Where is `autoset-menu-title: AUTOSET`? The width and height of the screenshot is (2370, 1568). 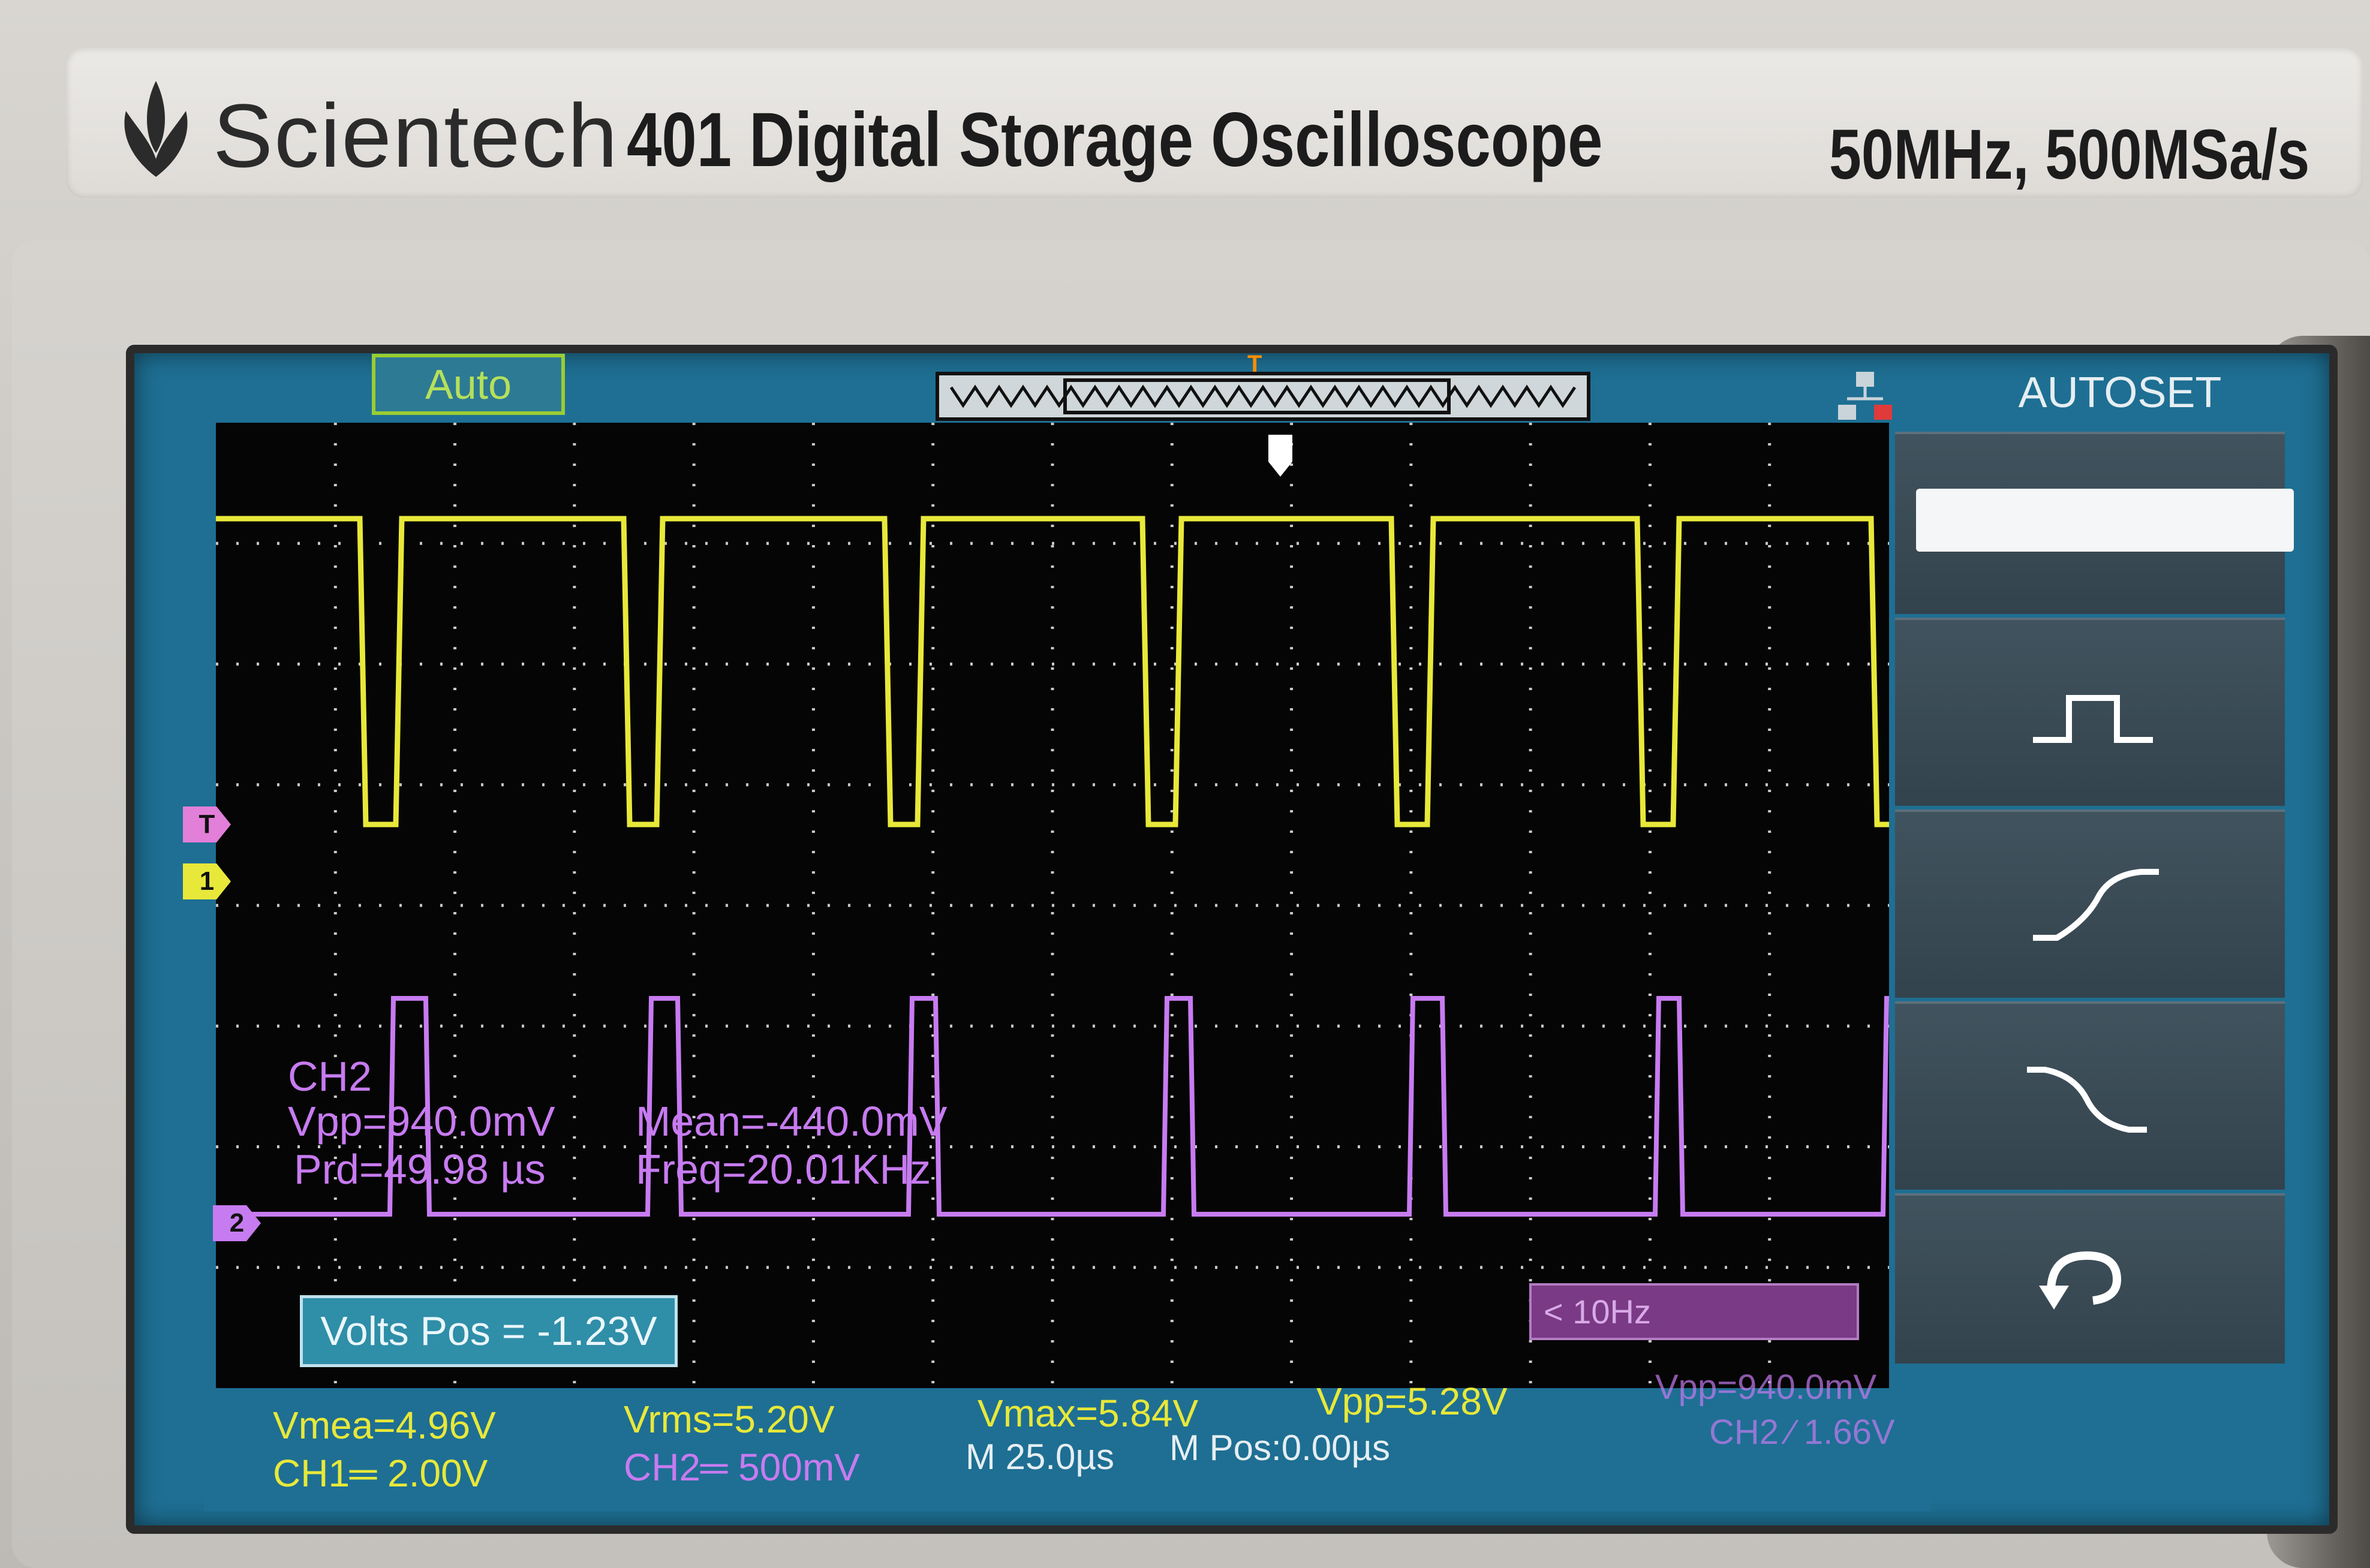 autoset-menu-title: AUTOSET is located at coordinates (2120, 393).